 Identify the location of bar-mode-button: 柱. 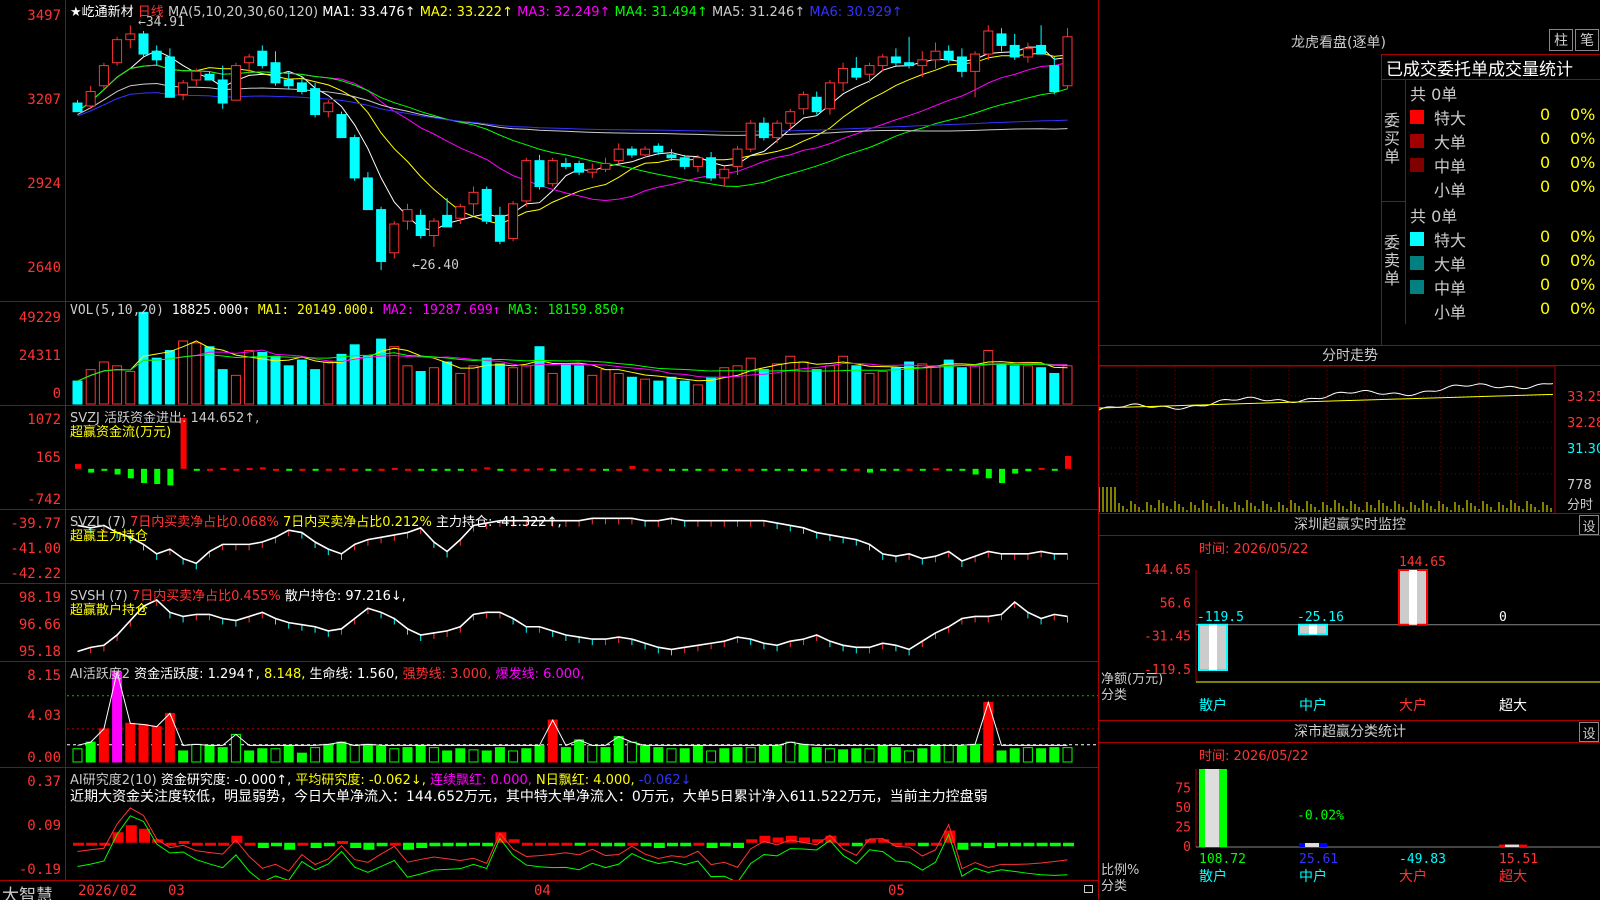
(1561, 40).